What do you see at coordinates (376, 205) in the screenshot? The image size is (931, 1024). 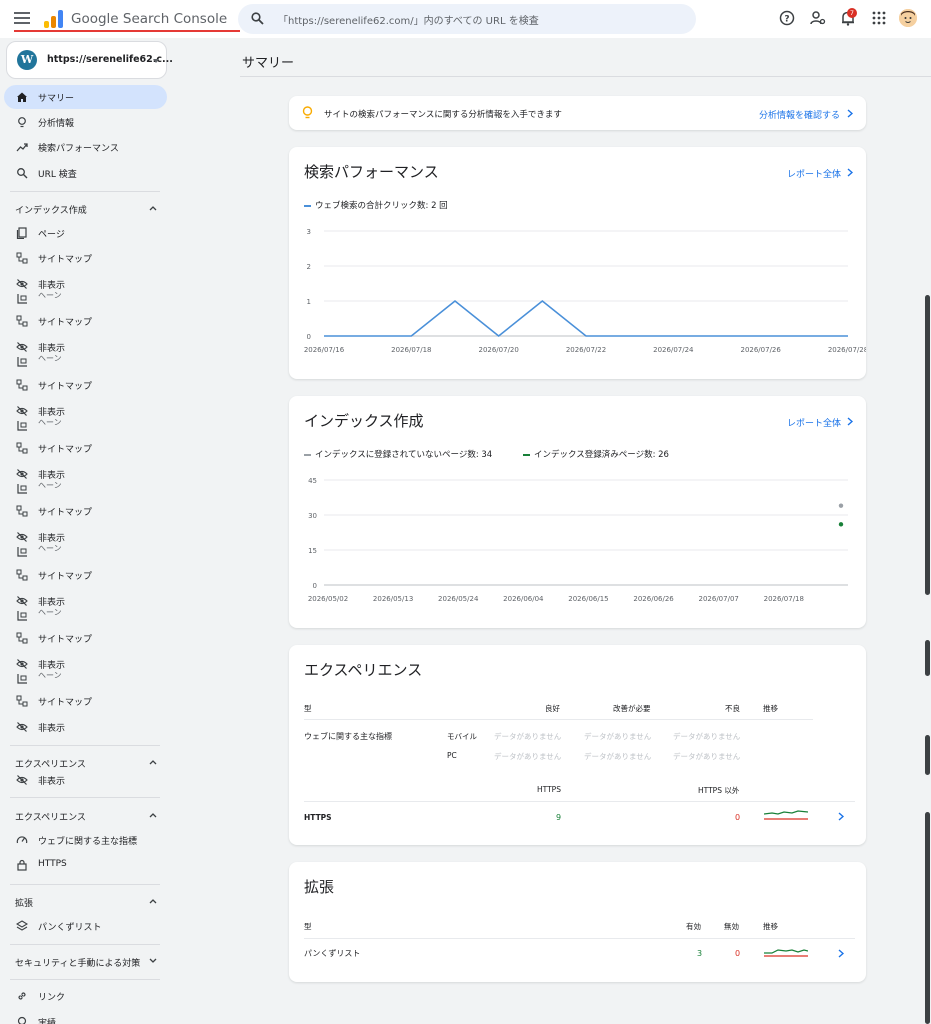 I see `clicks-legend: ウェブ検索の合計クリック数: 2 回` at bounding box center [376, 205].